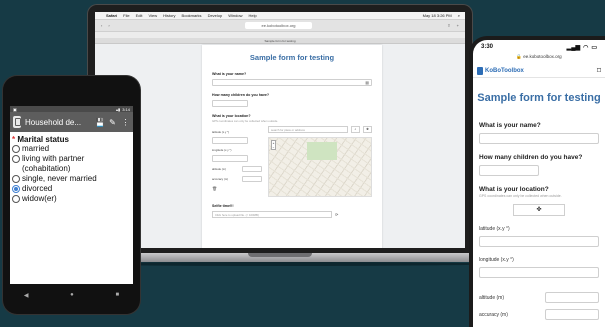 This screenshot has width=605, height=327. I want to click on status-time: 3:30, so click(487, 47).